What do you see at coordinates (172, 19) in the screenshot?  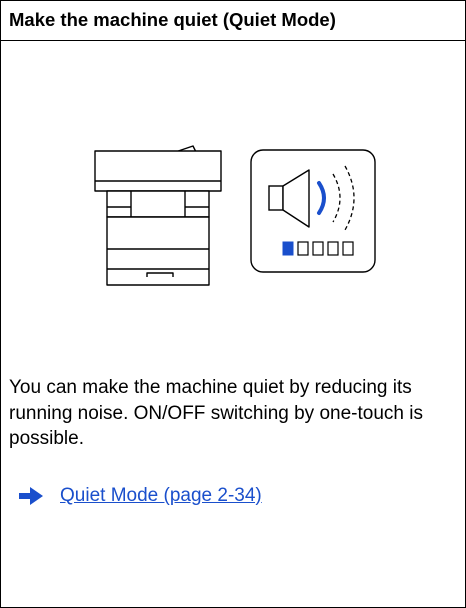 I see `panel-title: Make the machine quiet (Quiet Mode)` at bounding box center [172, 19].